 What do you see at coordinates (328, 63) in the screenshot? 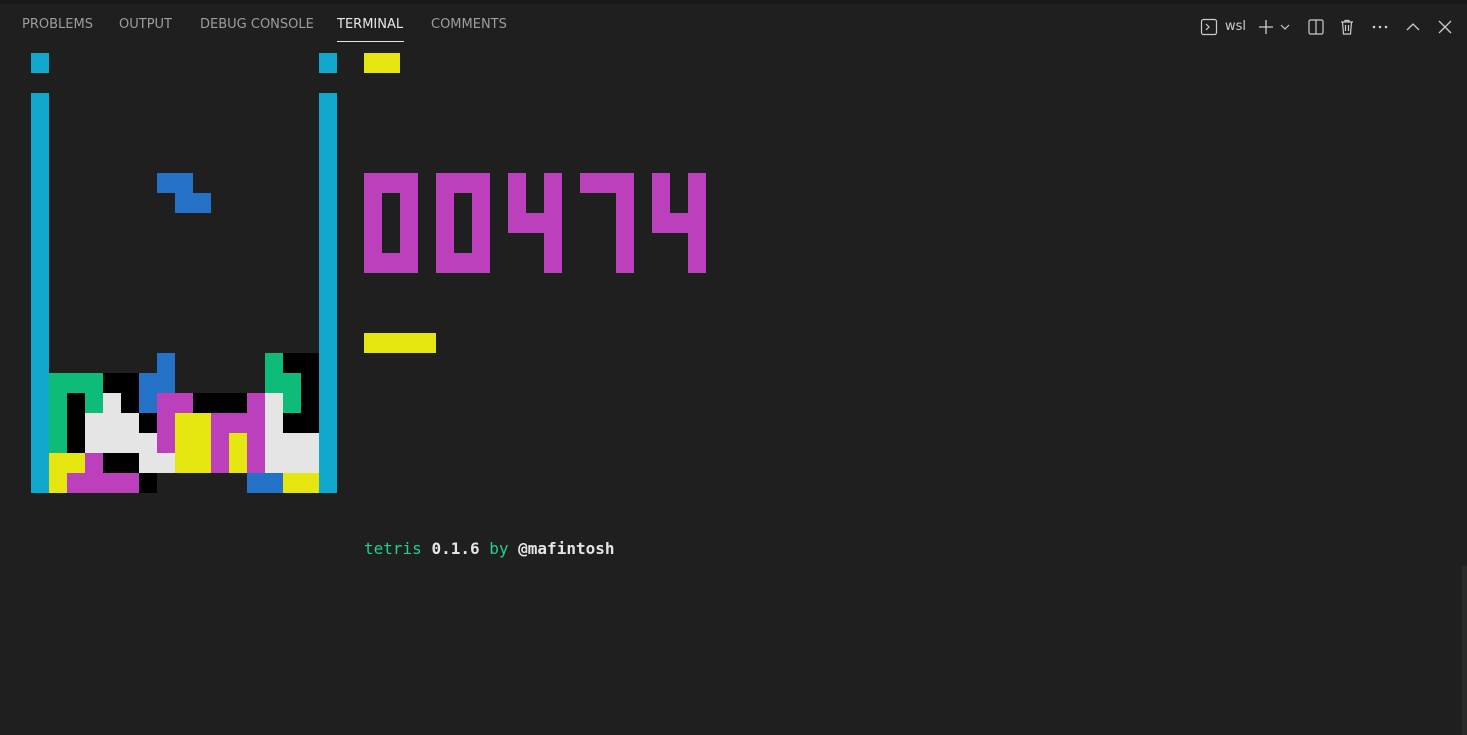
I see `board-wall-right-top` at bounding box center [328, 63].